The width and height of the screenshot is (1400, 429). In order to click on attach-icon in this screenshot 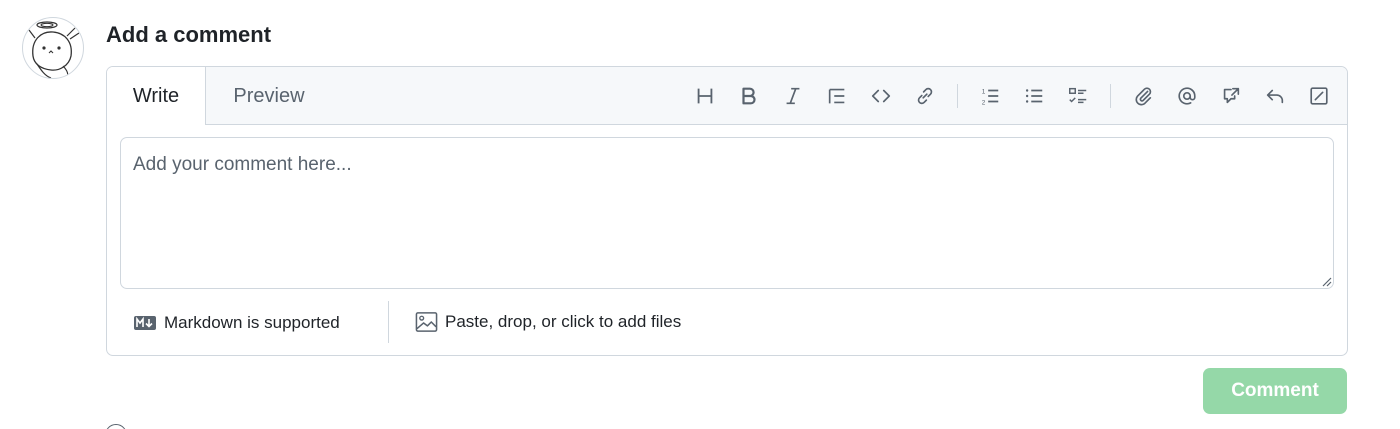, I will do `click(1143, 95)`.